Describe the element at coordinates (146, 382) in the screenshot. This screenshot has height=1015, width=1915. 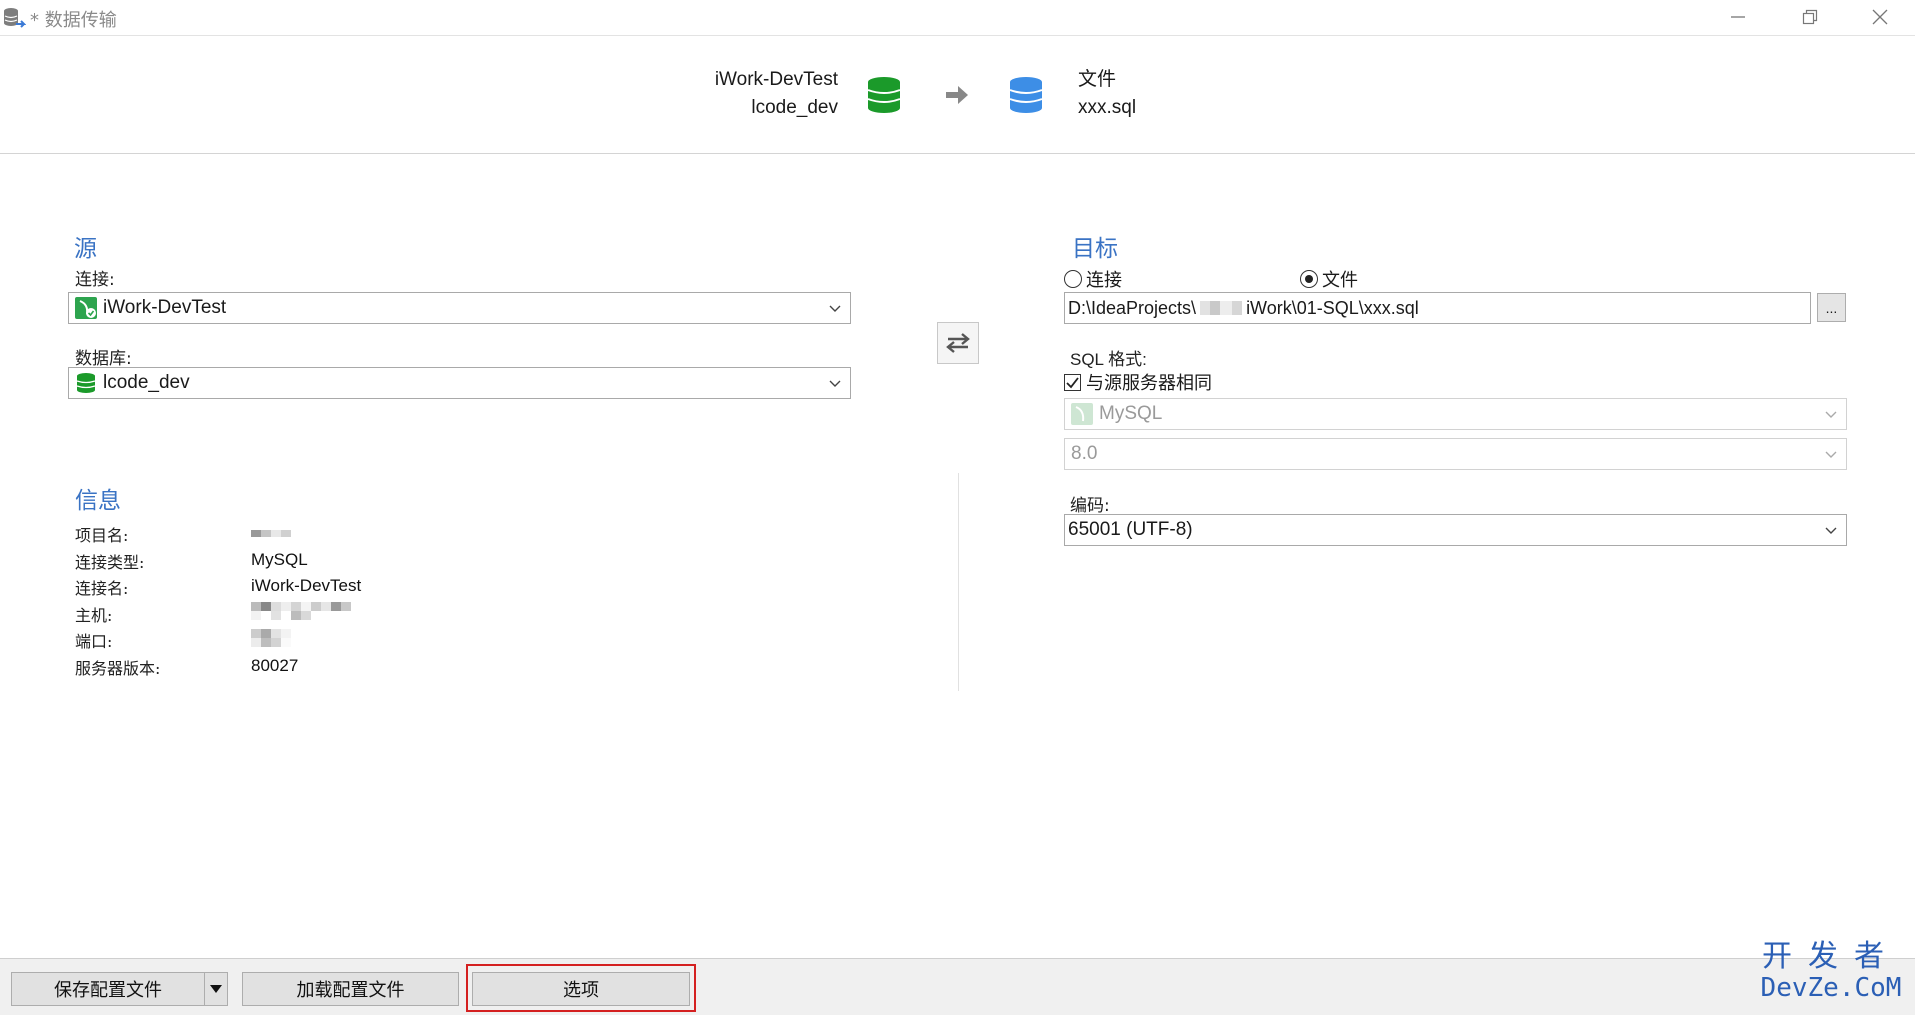
I see `source-database-value: lcode_dev` at that location.